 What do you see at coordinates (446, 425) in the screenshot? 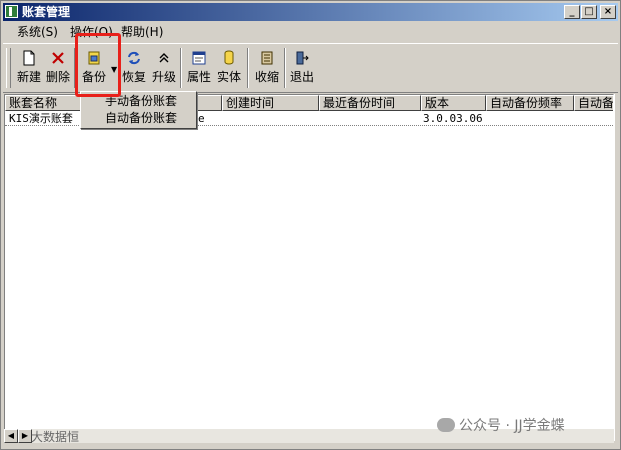
I see `wechat-logo-icon` at bounding box center [446, 425].